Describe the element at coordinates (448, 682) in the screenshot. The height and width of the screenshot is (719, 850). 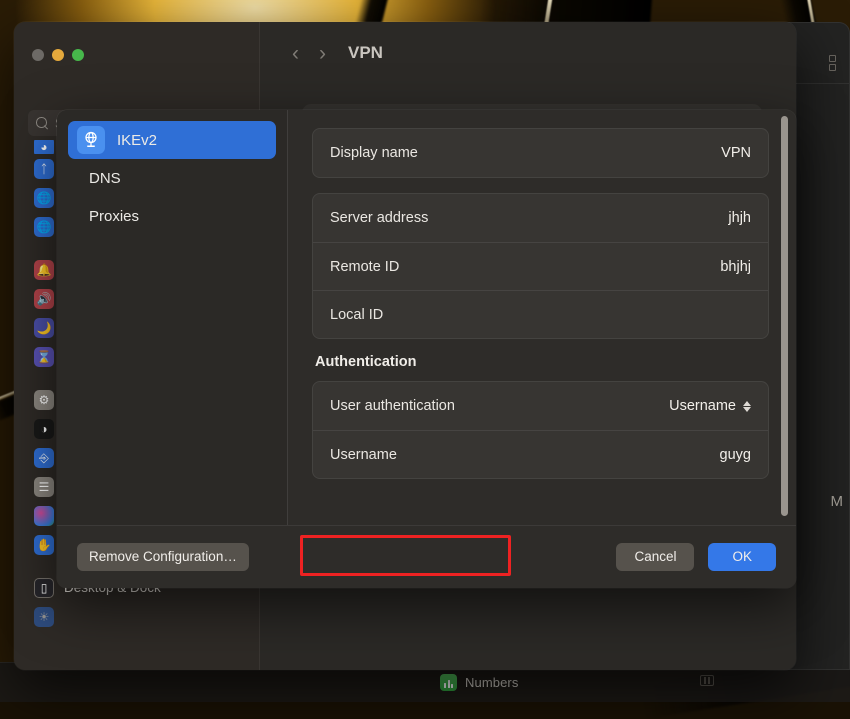
I see `numbers-icon` at that location.